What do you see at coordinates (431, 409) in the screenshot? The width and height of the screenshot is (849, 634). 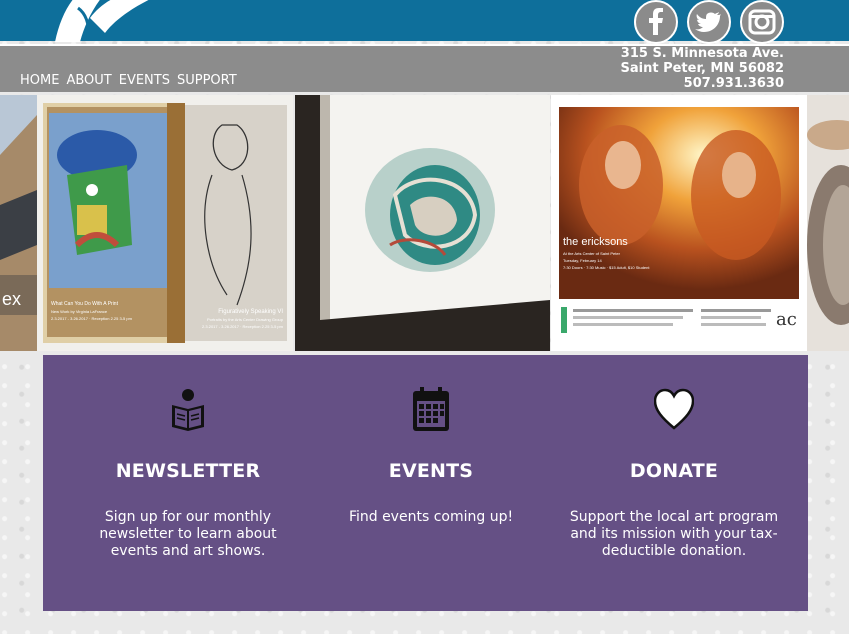 I see `calendar-icon` at bounding box center [431, 409].